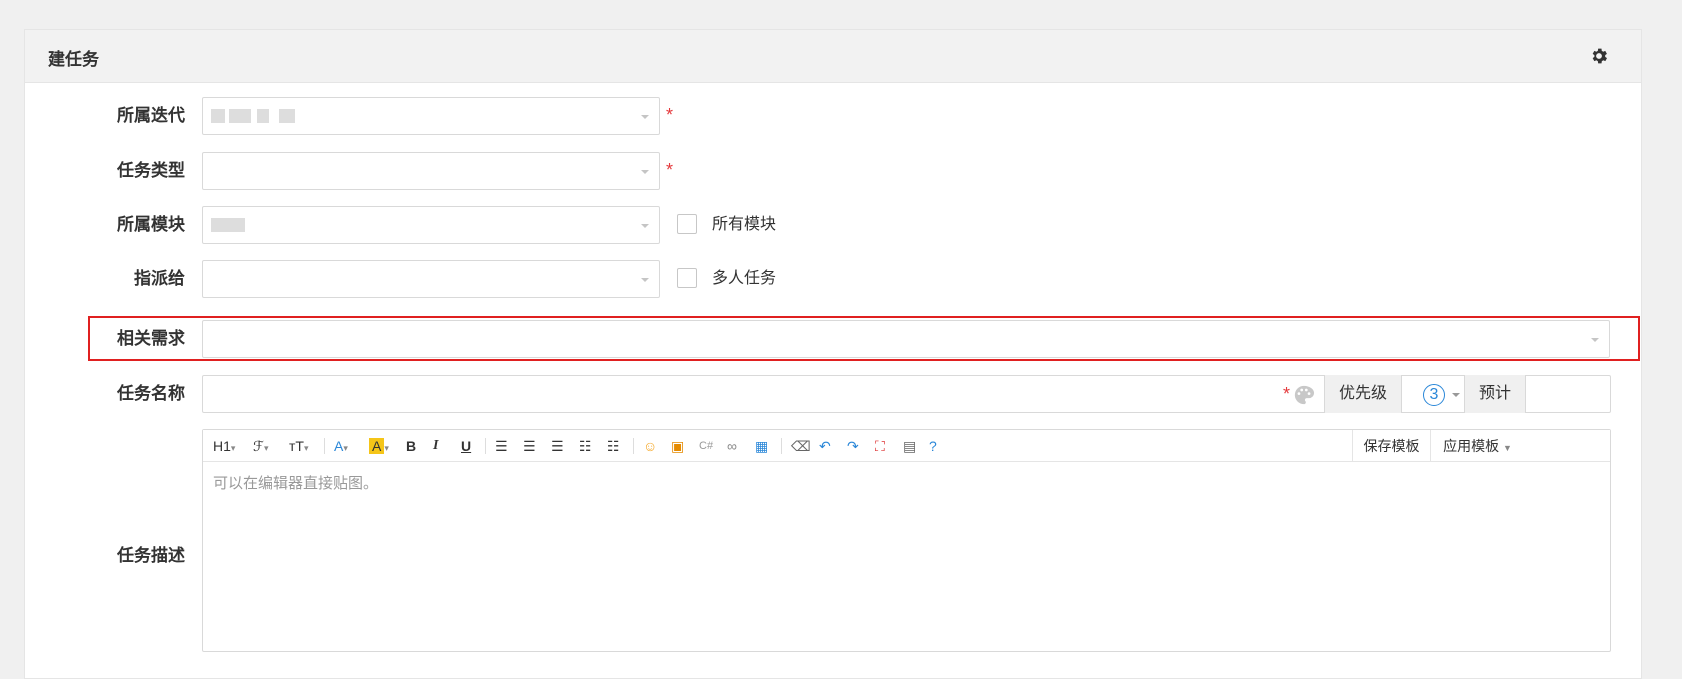 The image size is (1682, 679). I want to click on palette-icon, so click(1304, 395).